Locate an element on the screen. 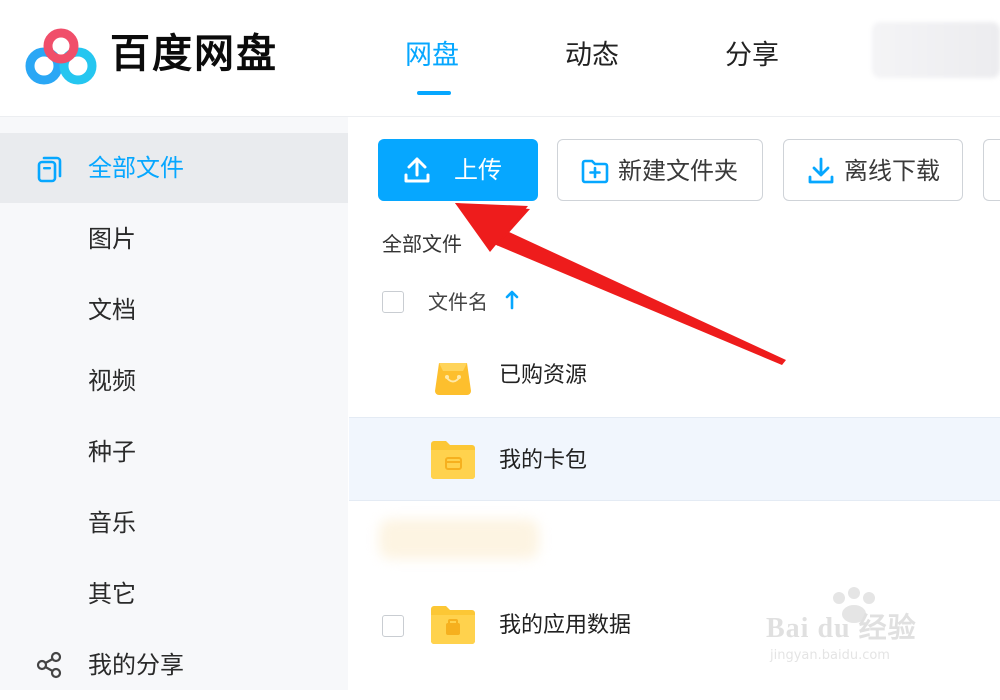 The image size is (1000, 700). active-tab-indicator is located at coordinates (434, 93).